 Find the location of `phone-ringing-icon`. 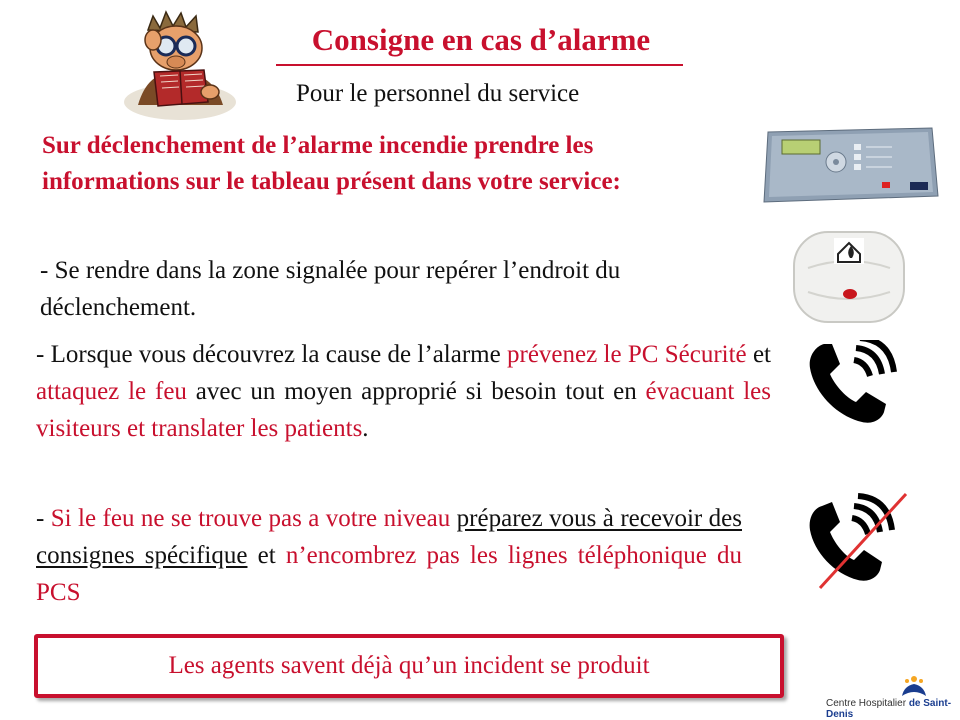

phone-ringing-icon is located at coordinates (852, 381).